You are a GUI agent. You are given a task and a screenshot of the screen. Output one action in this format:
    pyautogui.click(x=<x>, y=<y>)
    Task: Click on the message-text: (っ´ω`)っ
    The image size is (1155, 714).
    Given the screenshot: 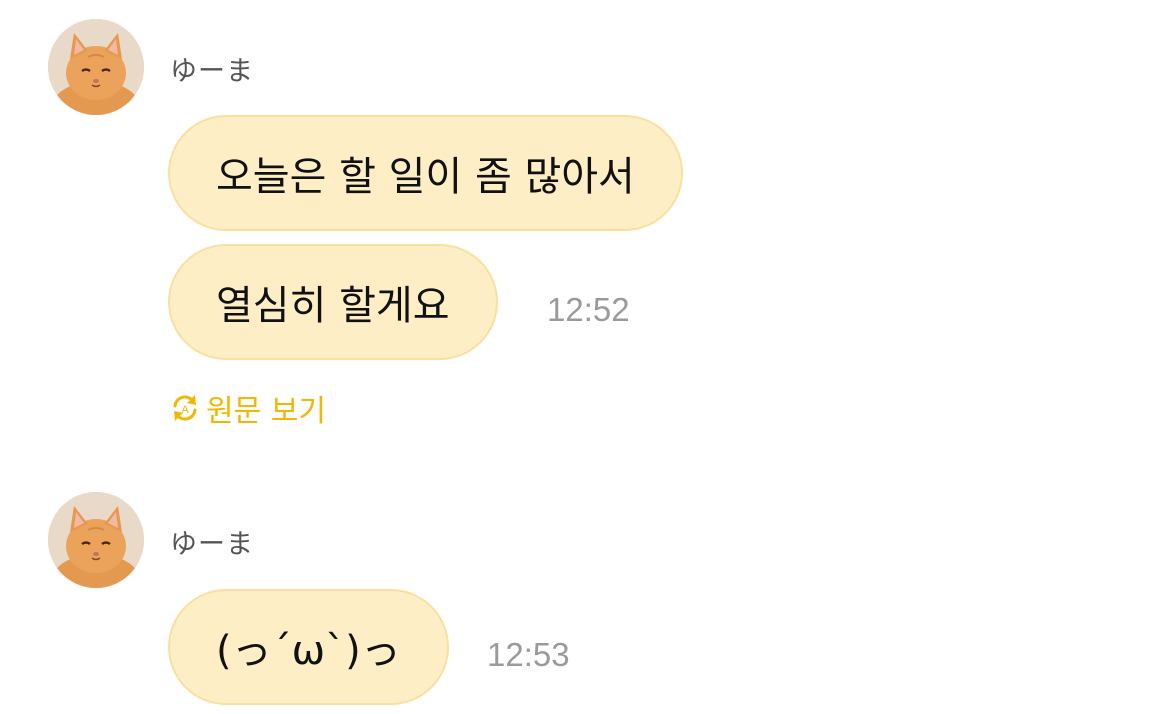 What is the action you would take?
    pyautogui.click(x=308, y=651)
    